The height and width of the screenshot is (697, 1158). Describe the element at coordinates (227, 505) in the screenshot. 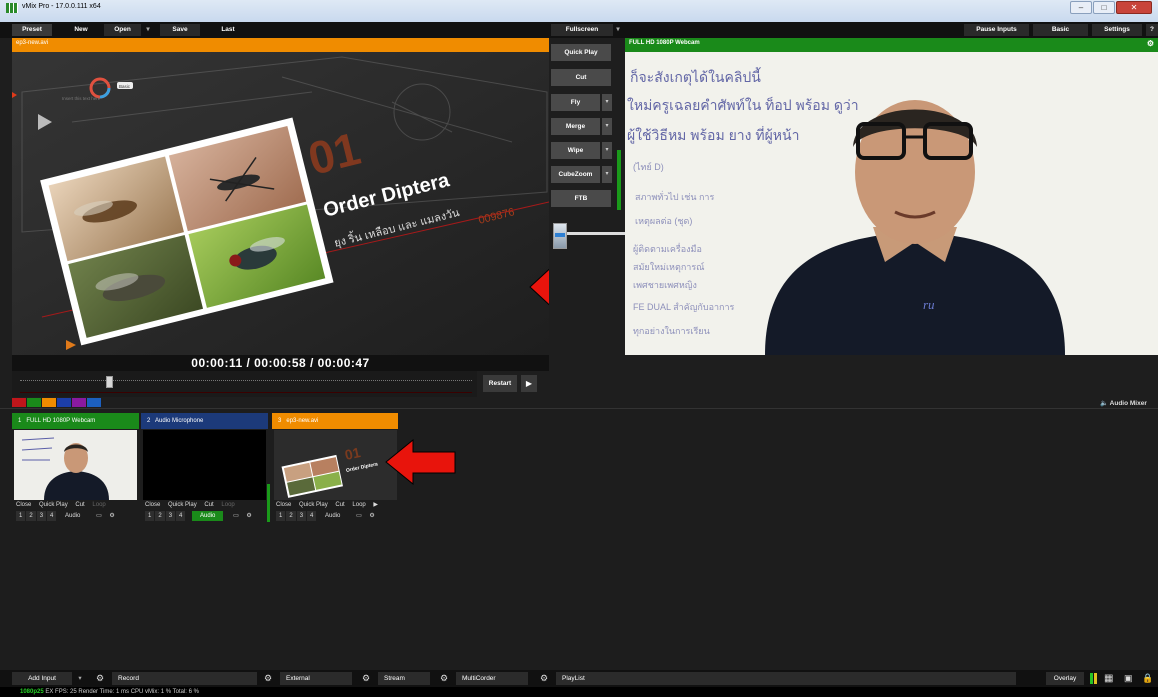

I see `input-2-loop-button: Loop` at that location.